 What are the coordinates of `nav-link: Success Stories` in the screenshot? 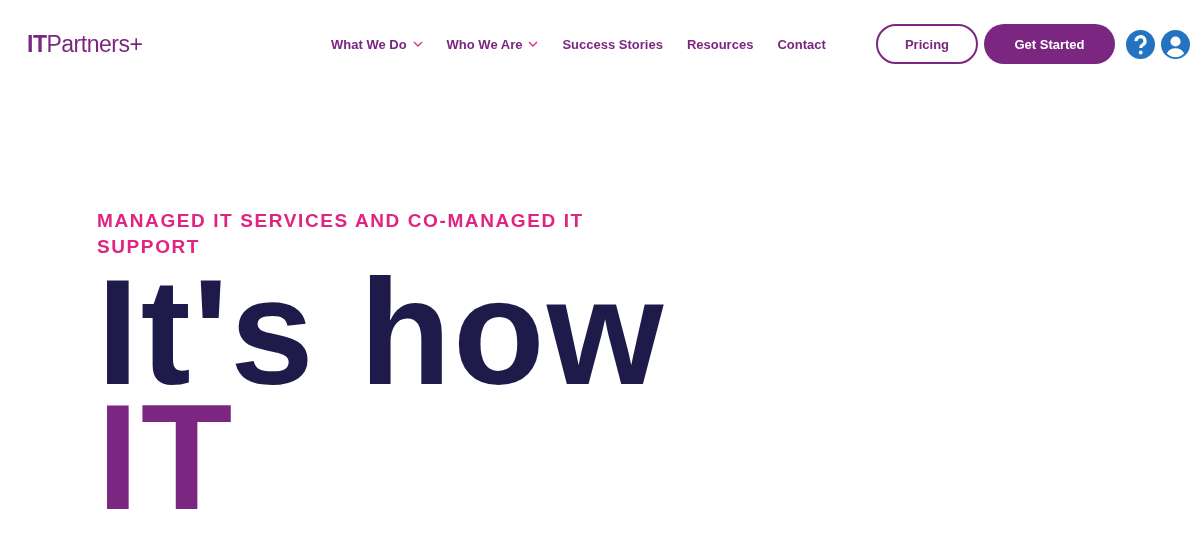 It's located at (612, 44).